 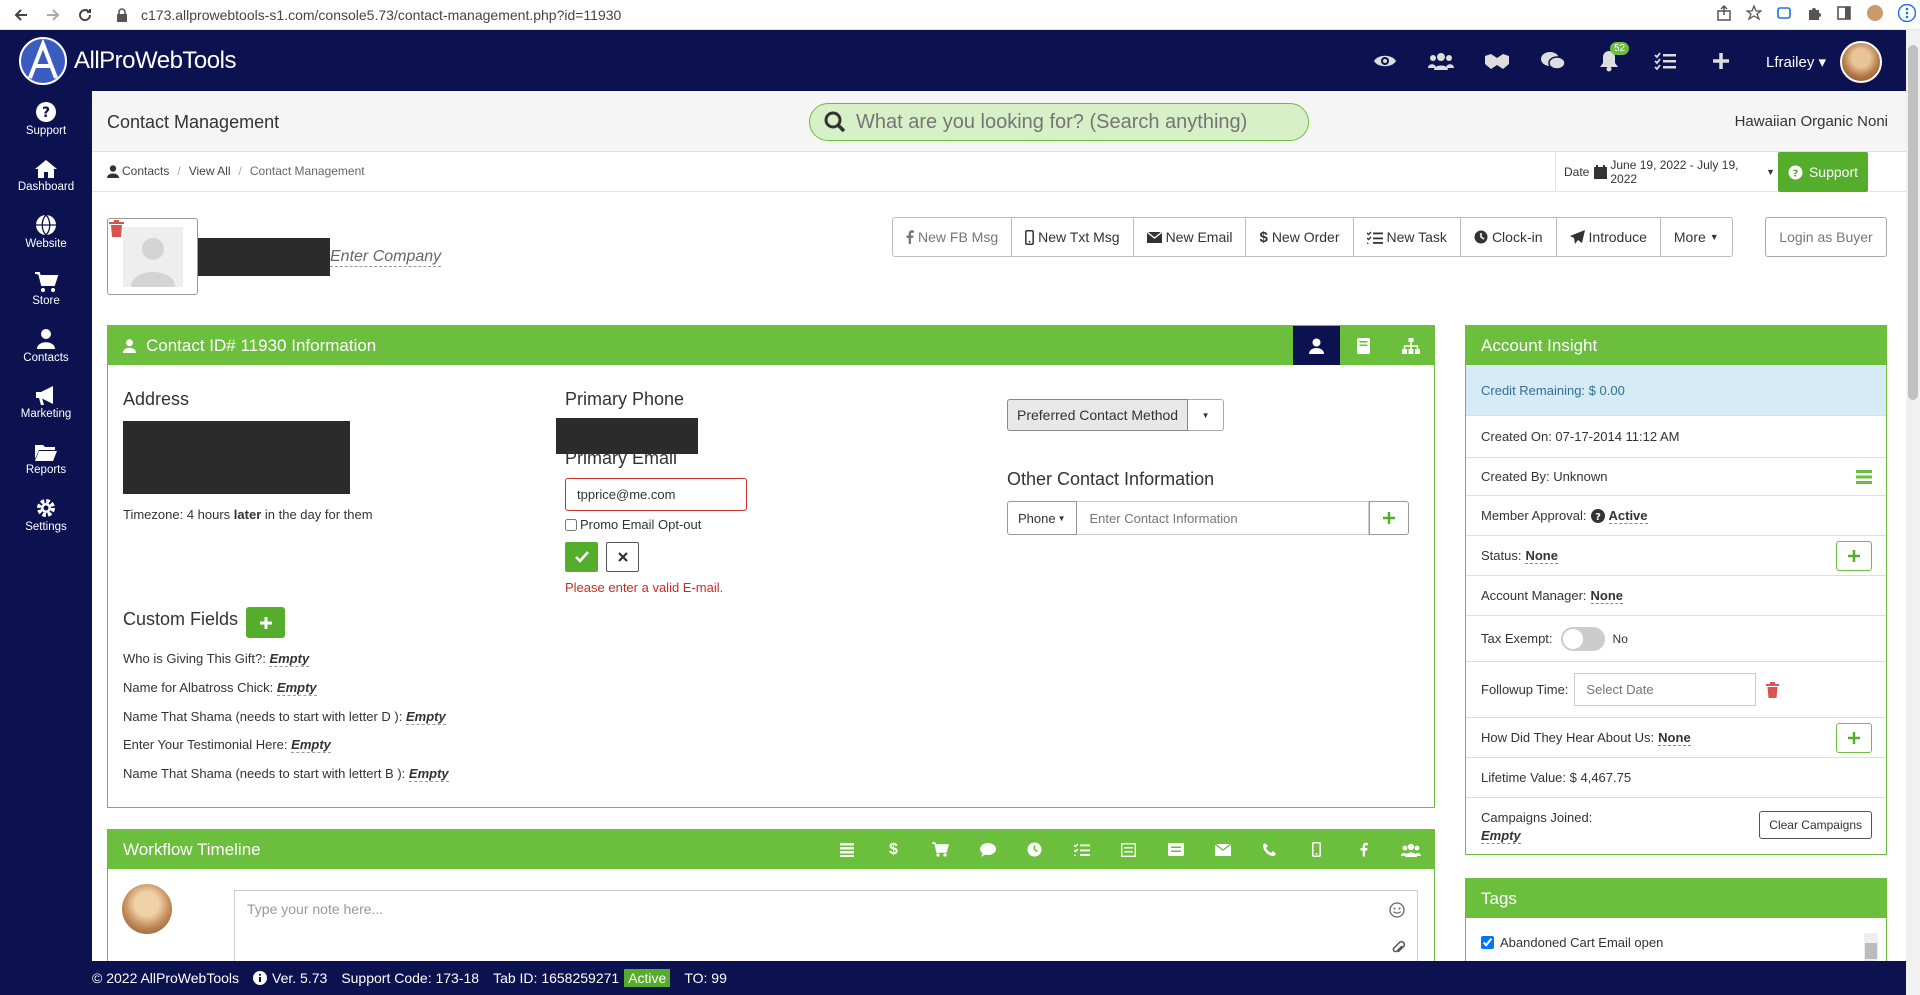 I want to click on back-icon, so click(x=21, y=15).